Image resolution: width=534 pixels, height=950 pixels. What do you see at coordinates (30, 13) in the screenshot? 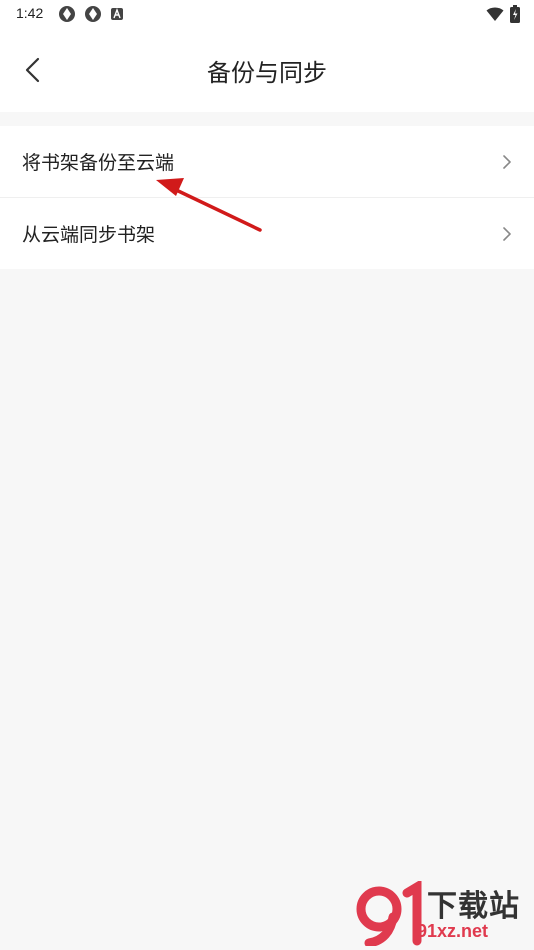
I see `status-time: 1:42` at bounding box center [30, 13].